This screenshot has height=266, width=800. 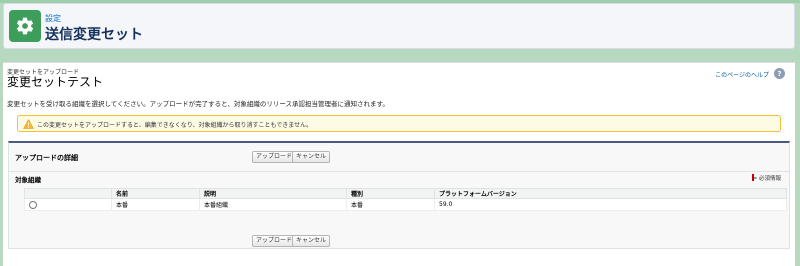 I want to click on row-description: 本番組織, so click(x=273, y=204).